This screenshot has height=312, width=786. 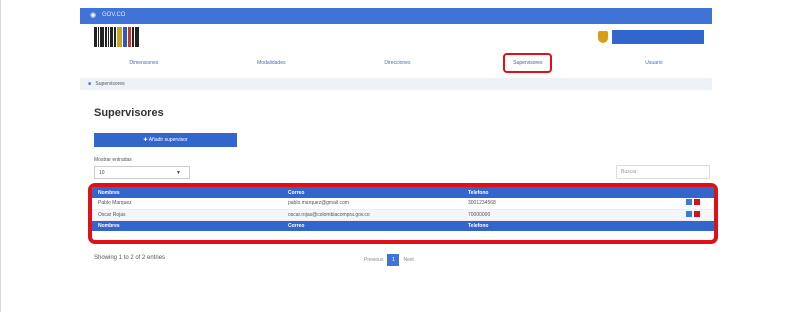 I want to click on gov-logo, so click(x=658, y=37).